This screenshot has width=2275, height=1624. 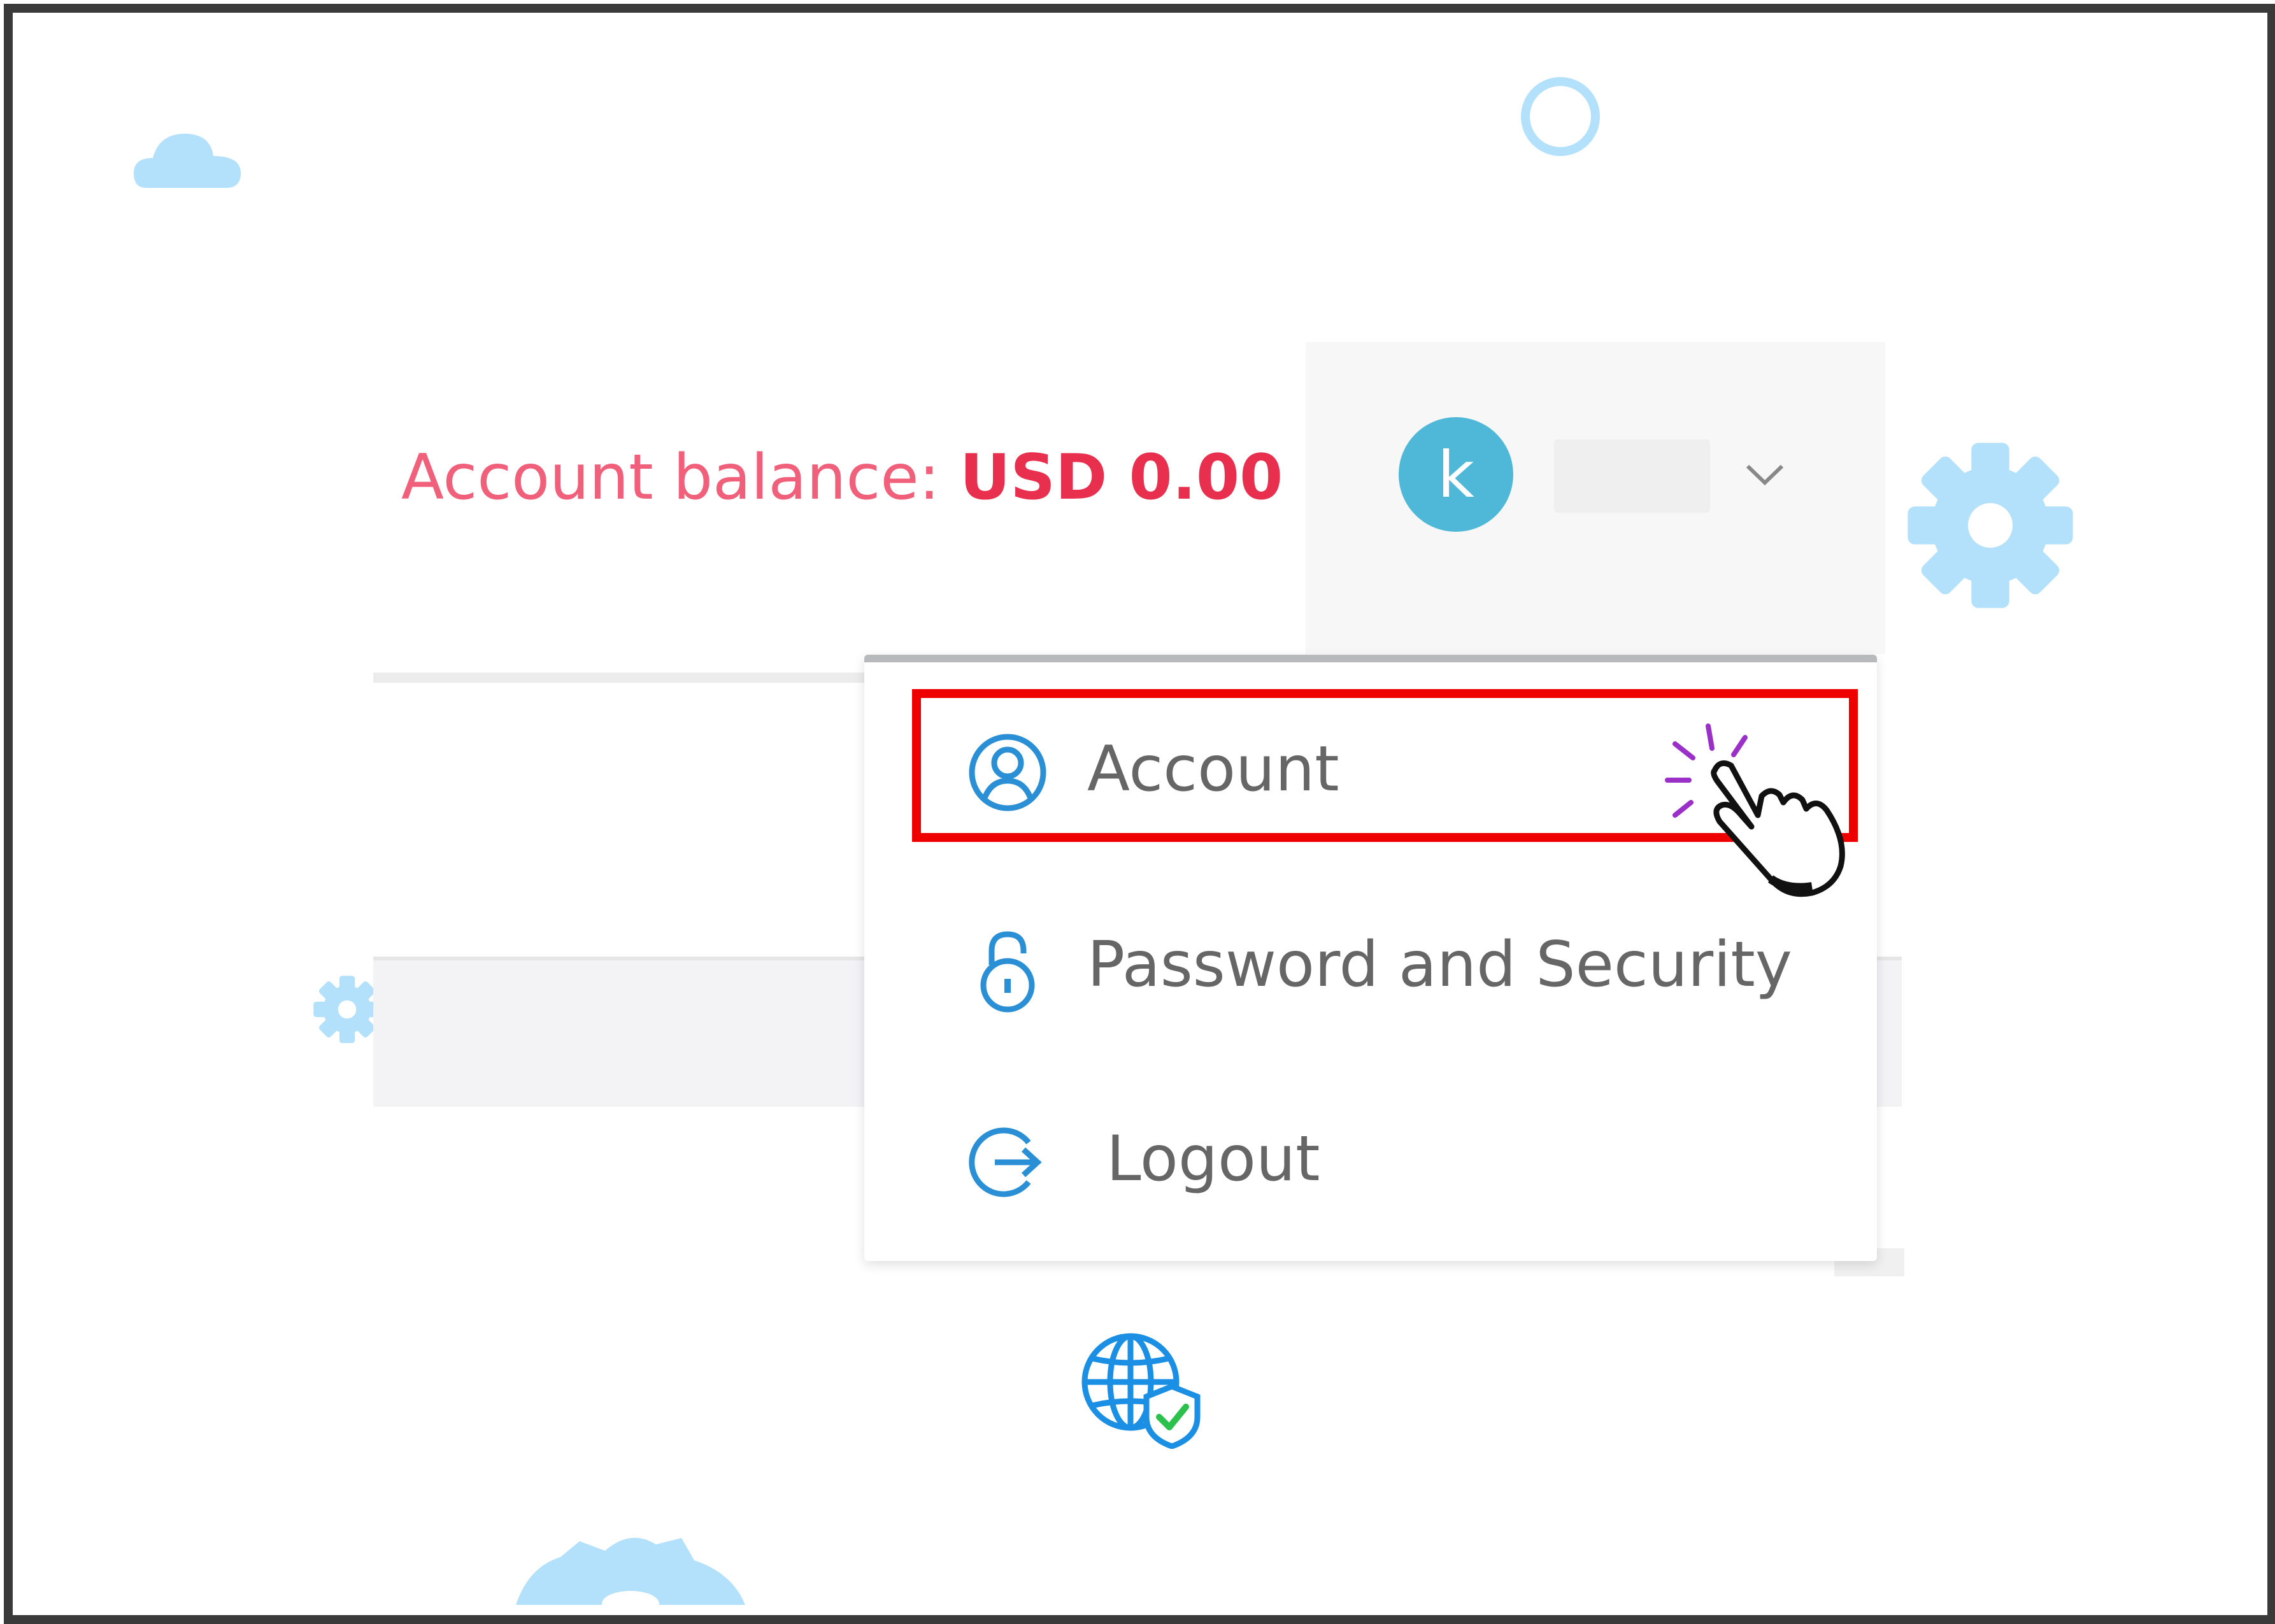 I want to click on menu-item-password-security: Password and Security, so click(x=1371, y=965).